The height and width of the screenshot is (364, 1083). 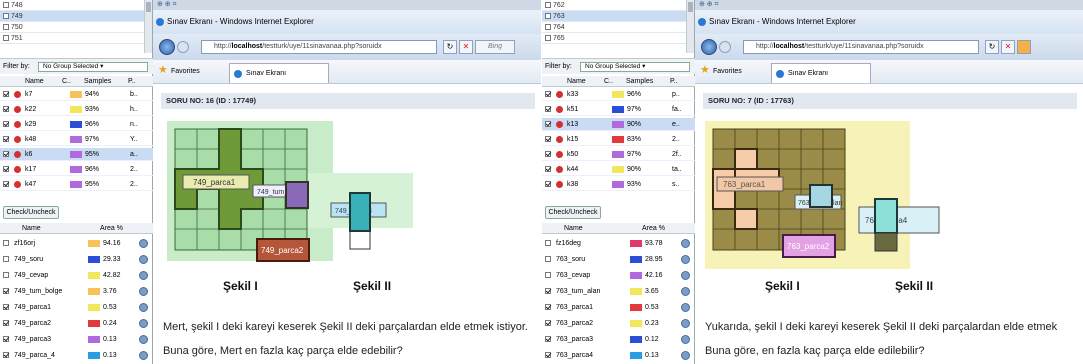 What do you see at coordinates (450, 47) in the screenshot?
I see `refresh-icon: ↻` at bounding box center [450, 47].